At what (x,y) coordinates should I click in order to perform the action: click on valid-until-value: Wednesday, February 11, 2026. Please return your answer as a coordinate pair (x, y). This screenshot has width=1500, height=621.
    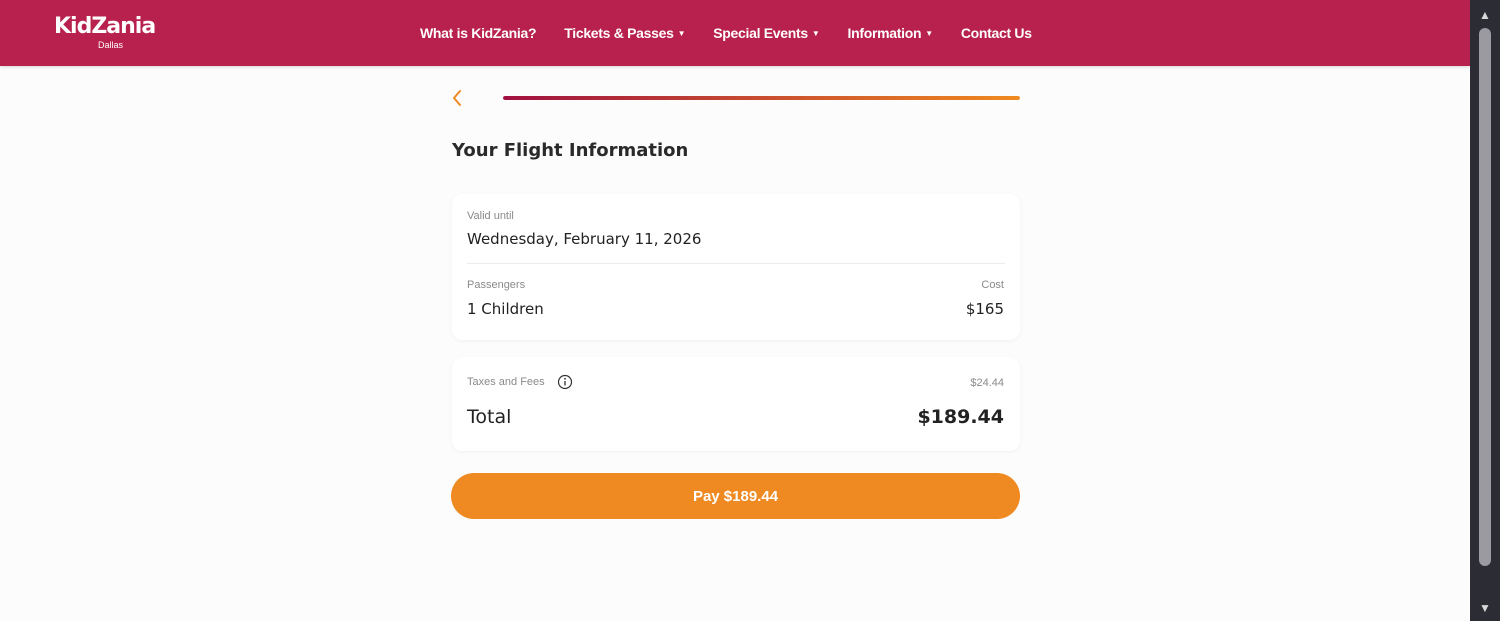
    Looking at the image, I should click on (584, 239).